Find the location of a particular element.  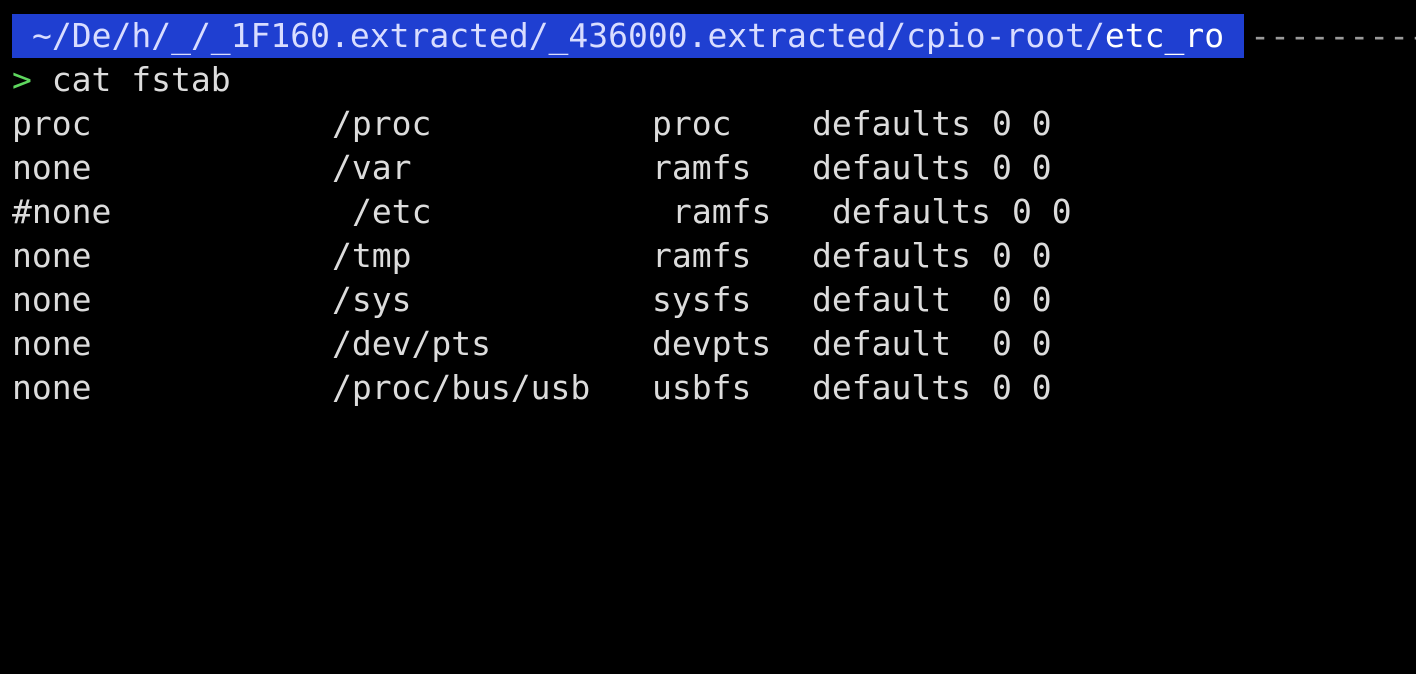

fstab-mount-point: /proc/bus/usb is located at coordinates (461, 387).